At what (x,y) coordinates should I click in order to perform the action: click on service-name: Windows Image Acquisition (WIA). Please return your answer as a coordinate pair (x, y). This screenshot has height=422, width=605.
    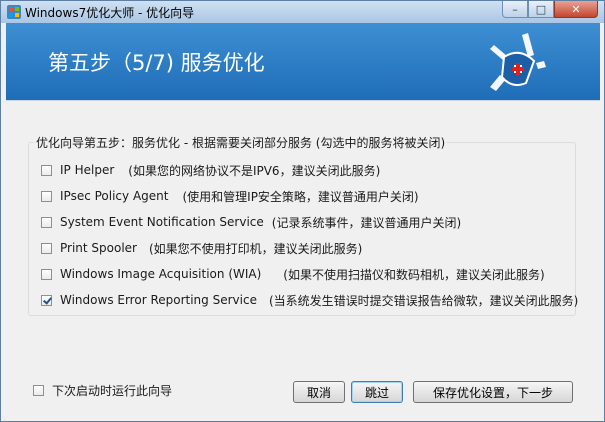
    Looking at the image, I should click on (161, 274).